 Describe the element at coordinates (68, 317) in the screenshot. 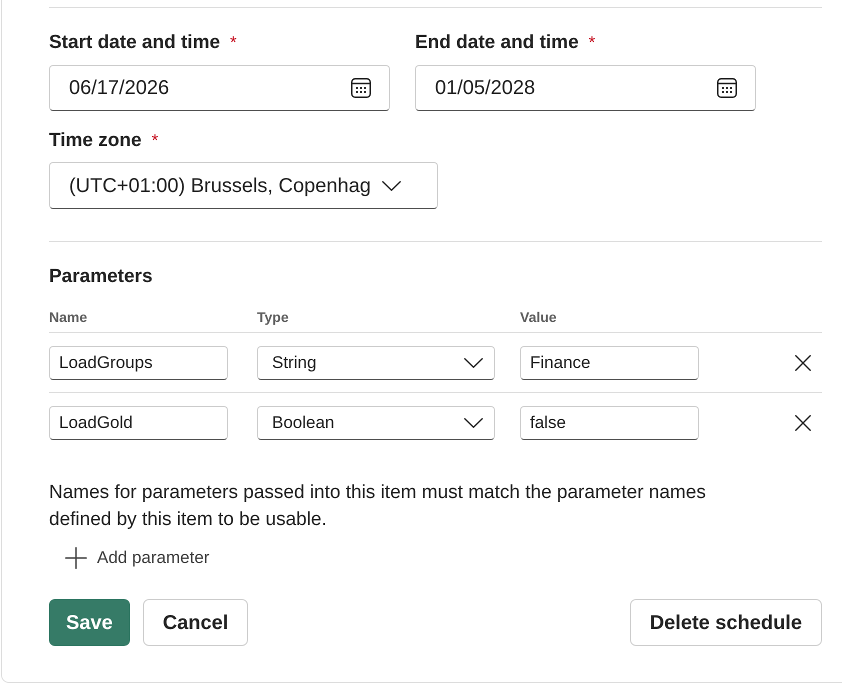

I see `column-header: Name` at that location.